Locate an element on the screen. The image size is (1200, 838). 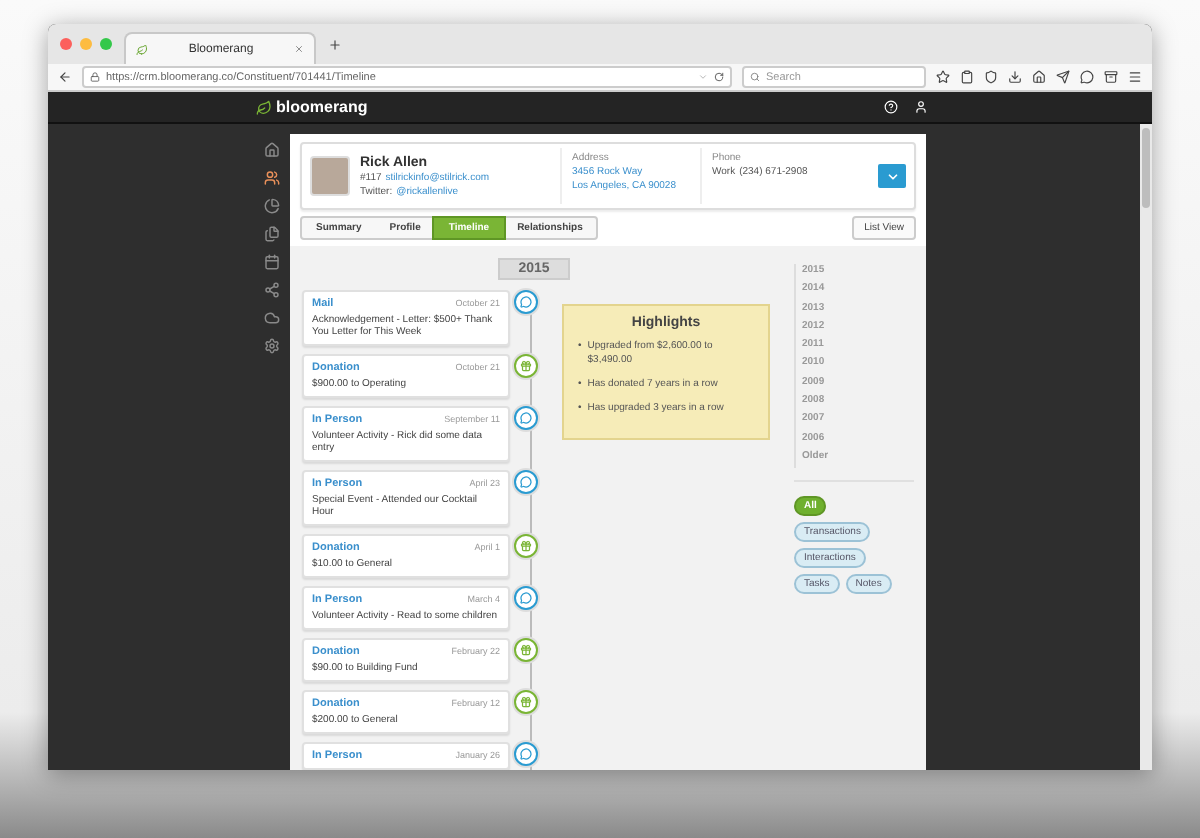
cloud-nav-icon is located at coordinates (272, 318).